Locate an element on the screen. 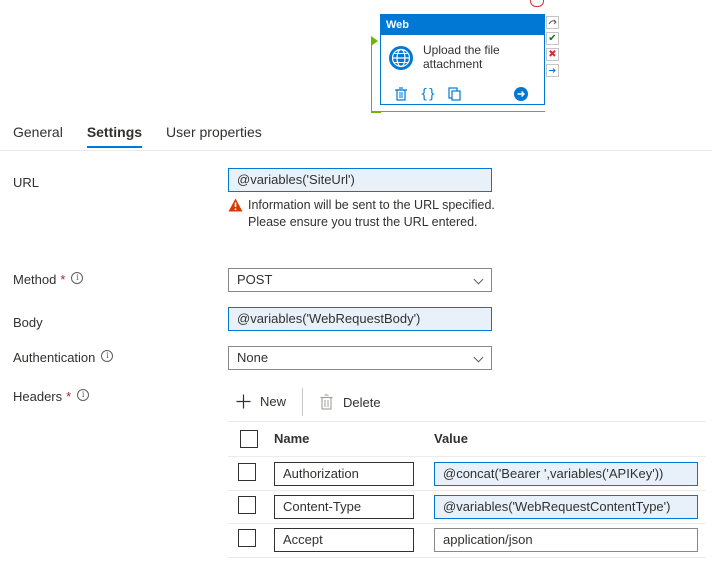 This screenshot has width=712, height=562. new-button-label: New is located at coordinates (273, 401).